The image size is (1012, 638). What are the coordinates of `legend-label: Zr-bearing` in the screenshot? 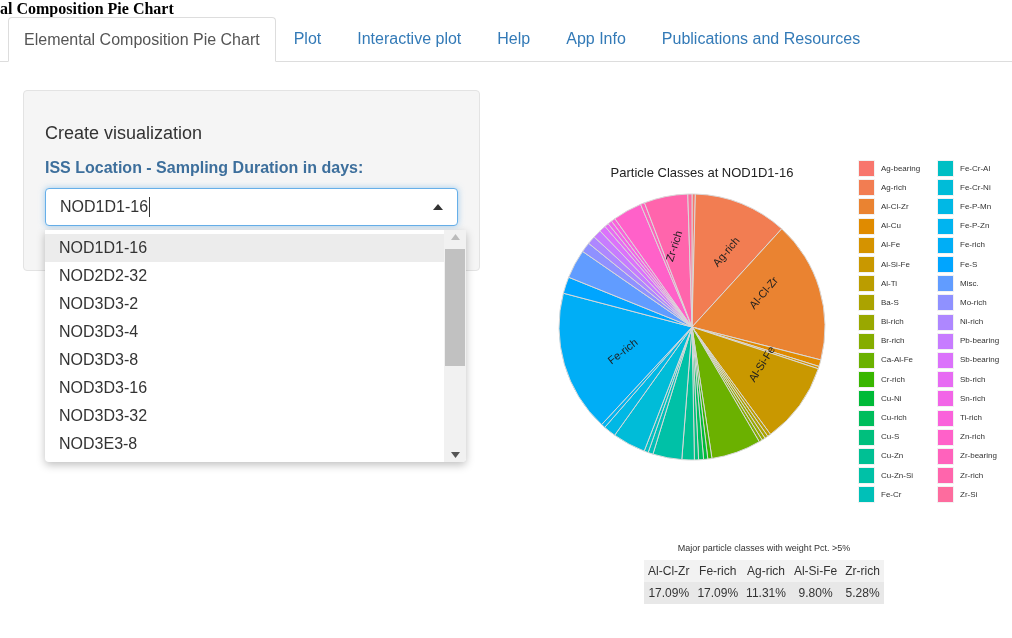 It's located at (979, 456).